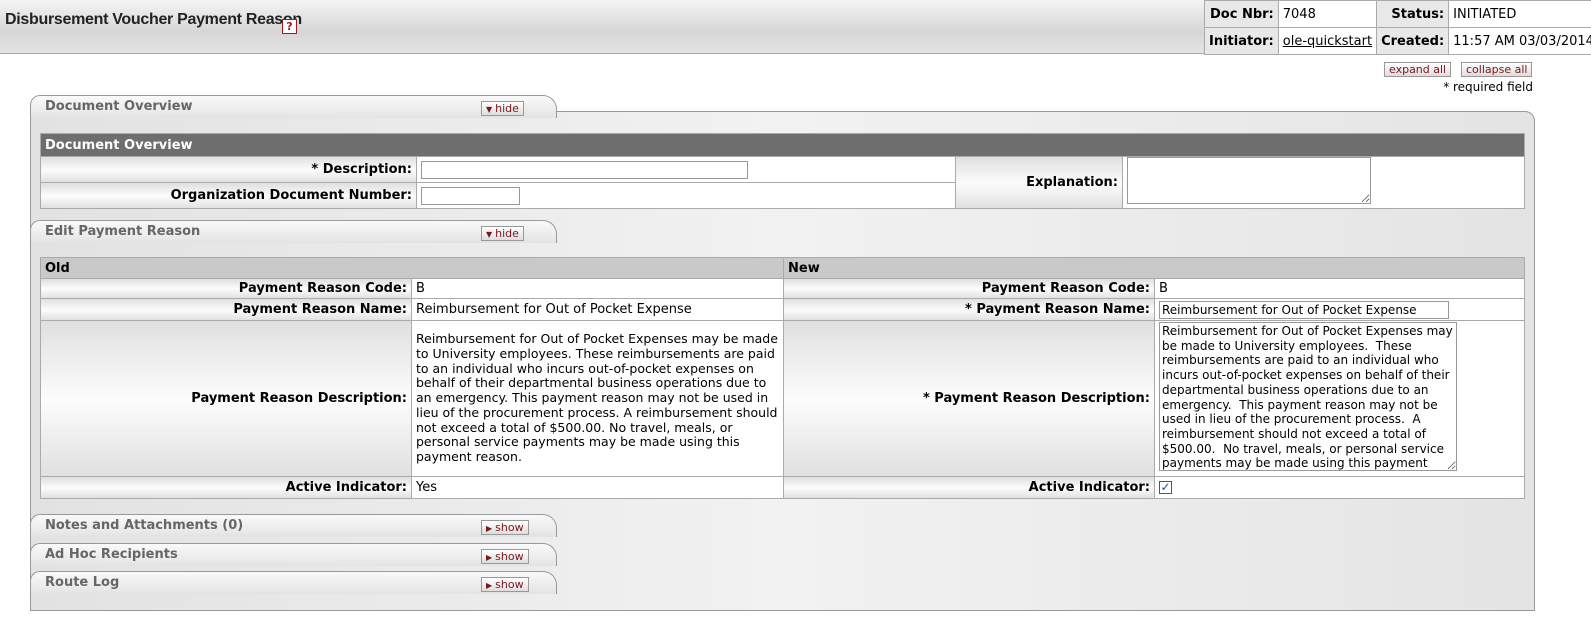 Image resolution: width=1591 pixels, height=624 pixels. Describe the element at coordinates (584, 169) in the screenshot. I see `description-input` at that location.